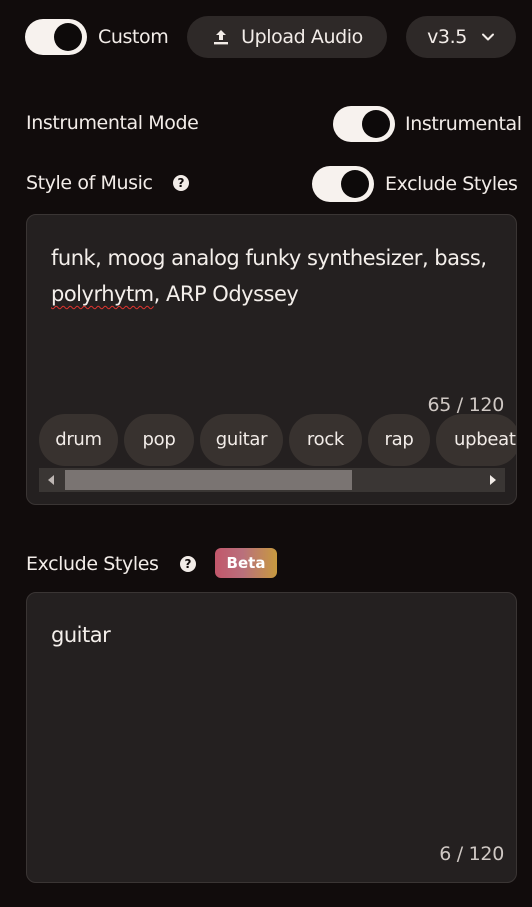 The height and width of the screenshot is (907, 532). Describe the element at coordinates (226, 294) in the screenshot. I see `style-text-part2: , ARP Odyssey` at that location.